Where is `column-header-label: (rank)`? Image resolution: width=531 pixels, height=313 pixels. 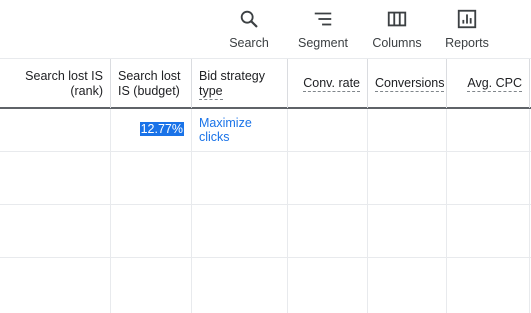 column-header-label: (rank) is located at coordinates (86, 91).